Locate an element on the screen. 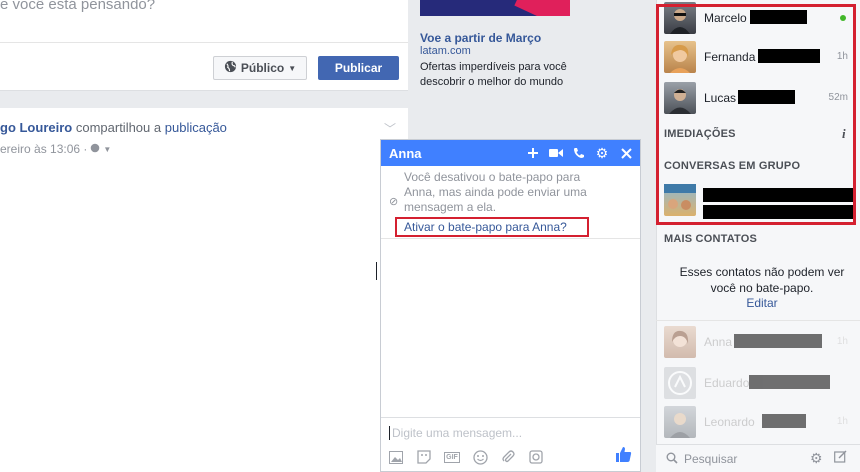 The height and width of the screenshot is (472, 860). sidebar-search-input is located at coordinates (744, 459).